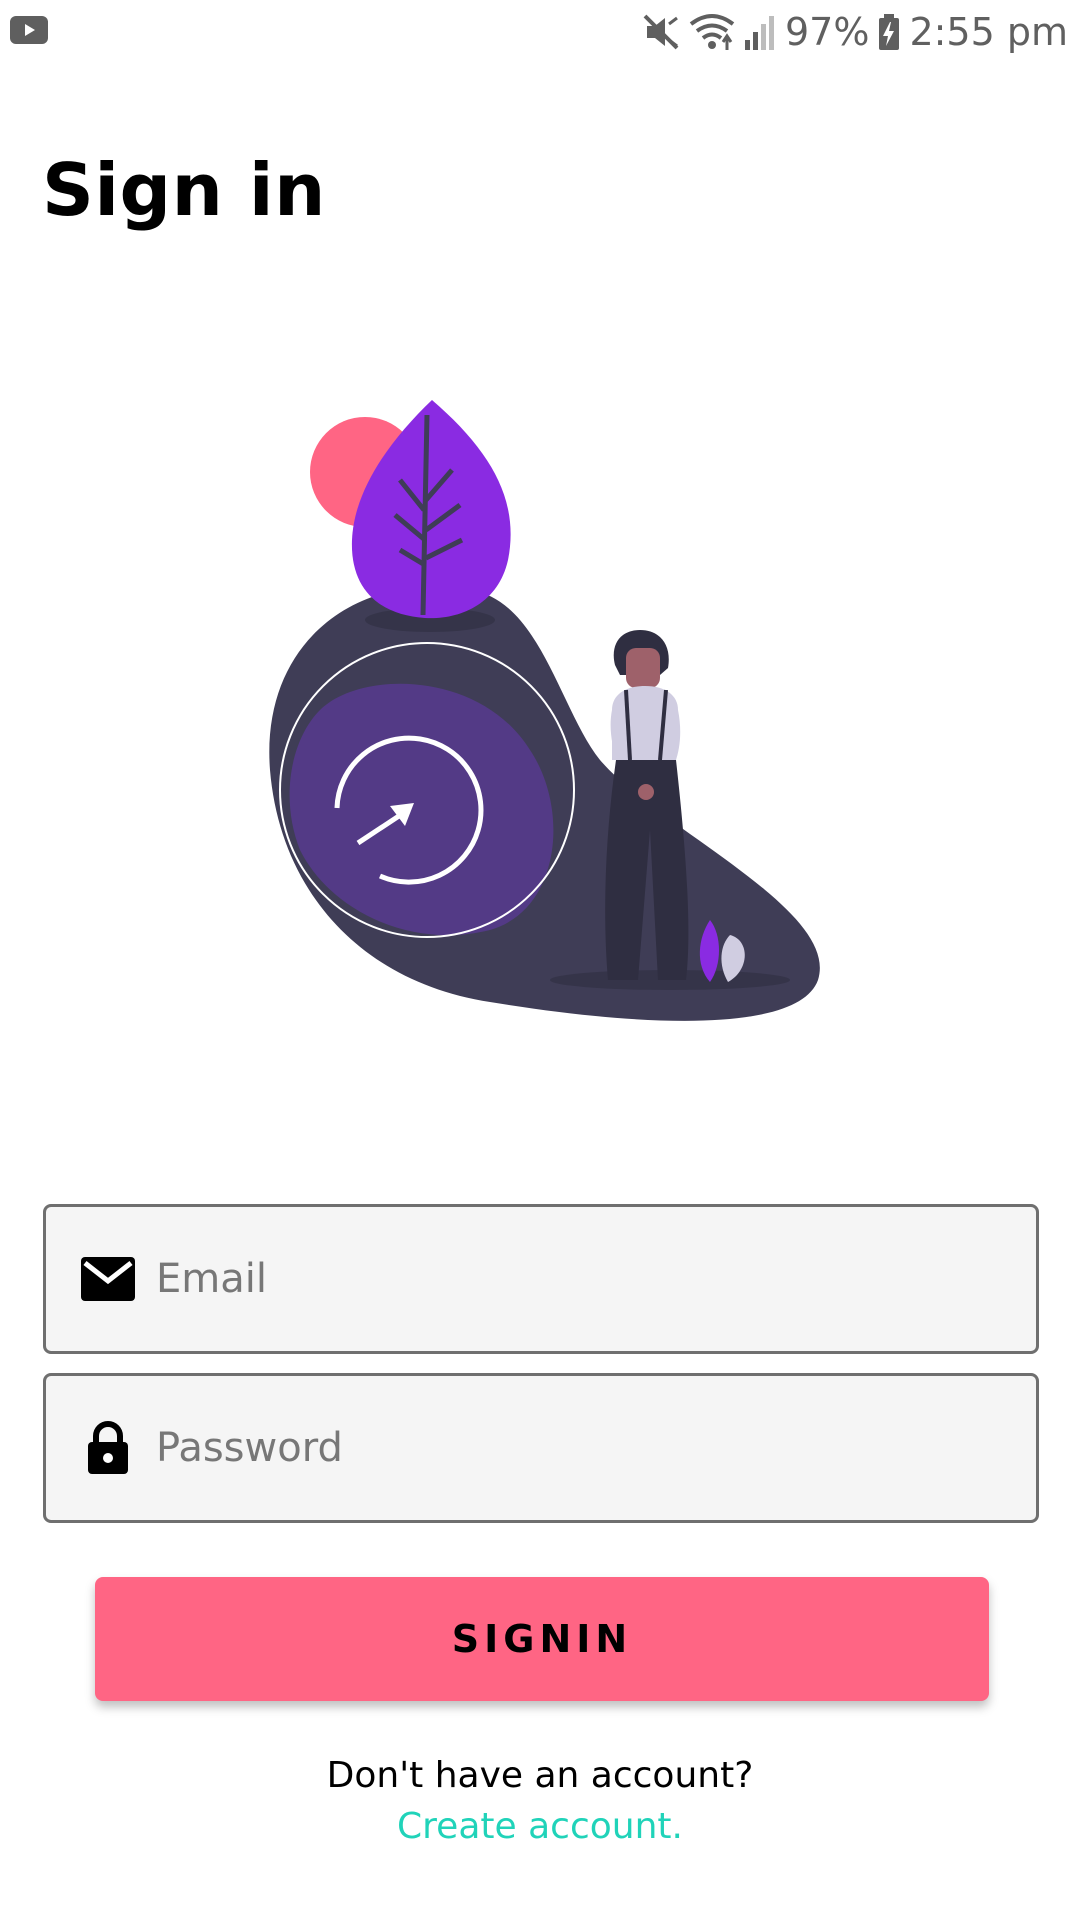 The width and height of the screenshot is (1080, 1920). What do you see at coordinates (661, 32) in the screenshot?
I see `mute-icon` at bounding box center [661, 32].